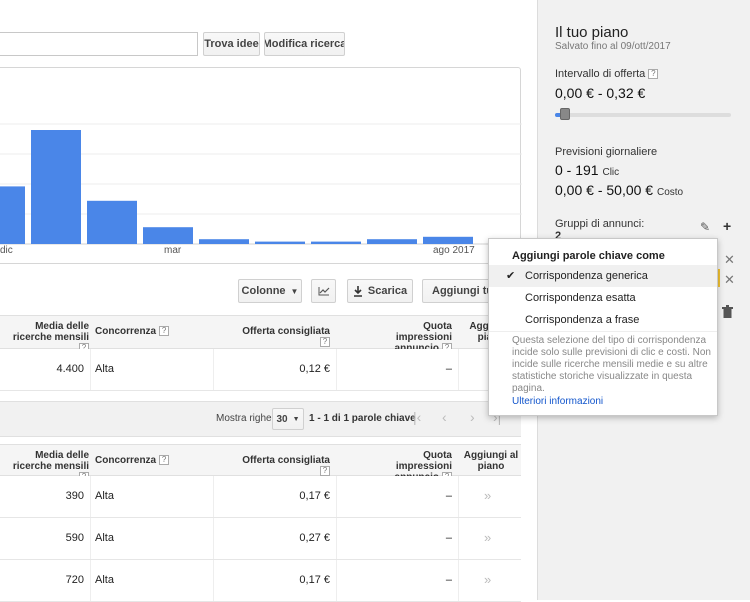  What do you see at coordinates (619, 190) in the screenshot?
I see `cost-value: 0,00 € - 50,00 € Costo` at bounding box center [619, 190].